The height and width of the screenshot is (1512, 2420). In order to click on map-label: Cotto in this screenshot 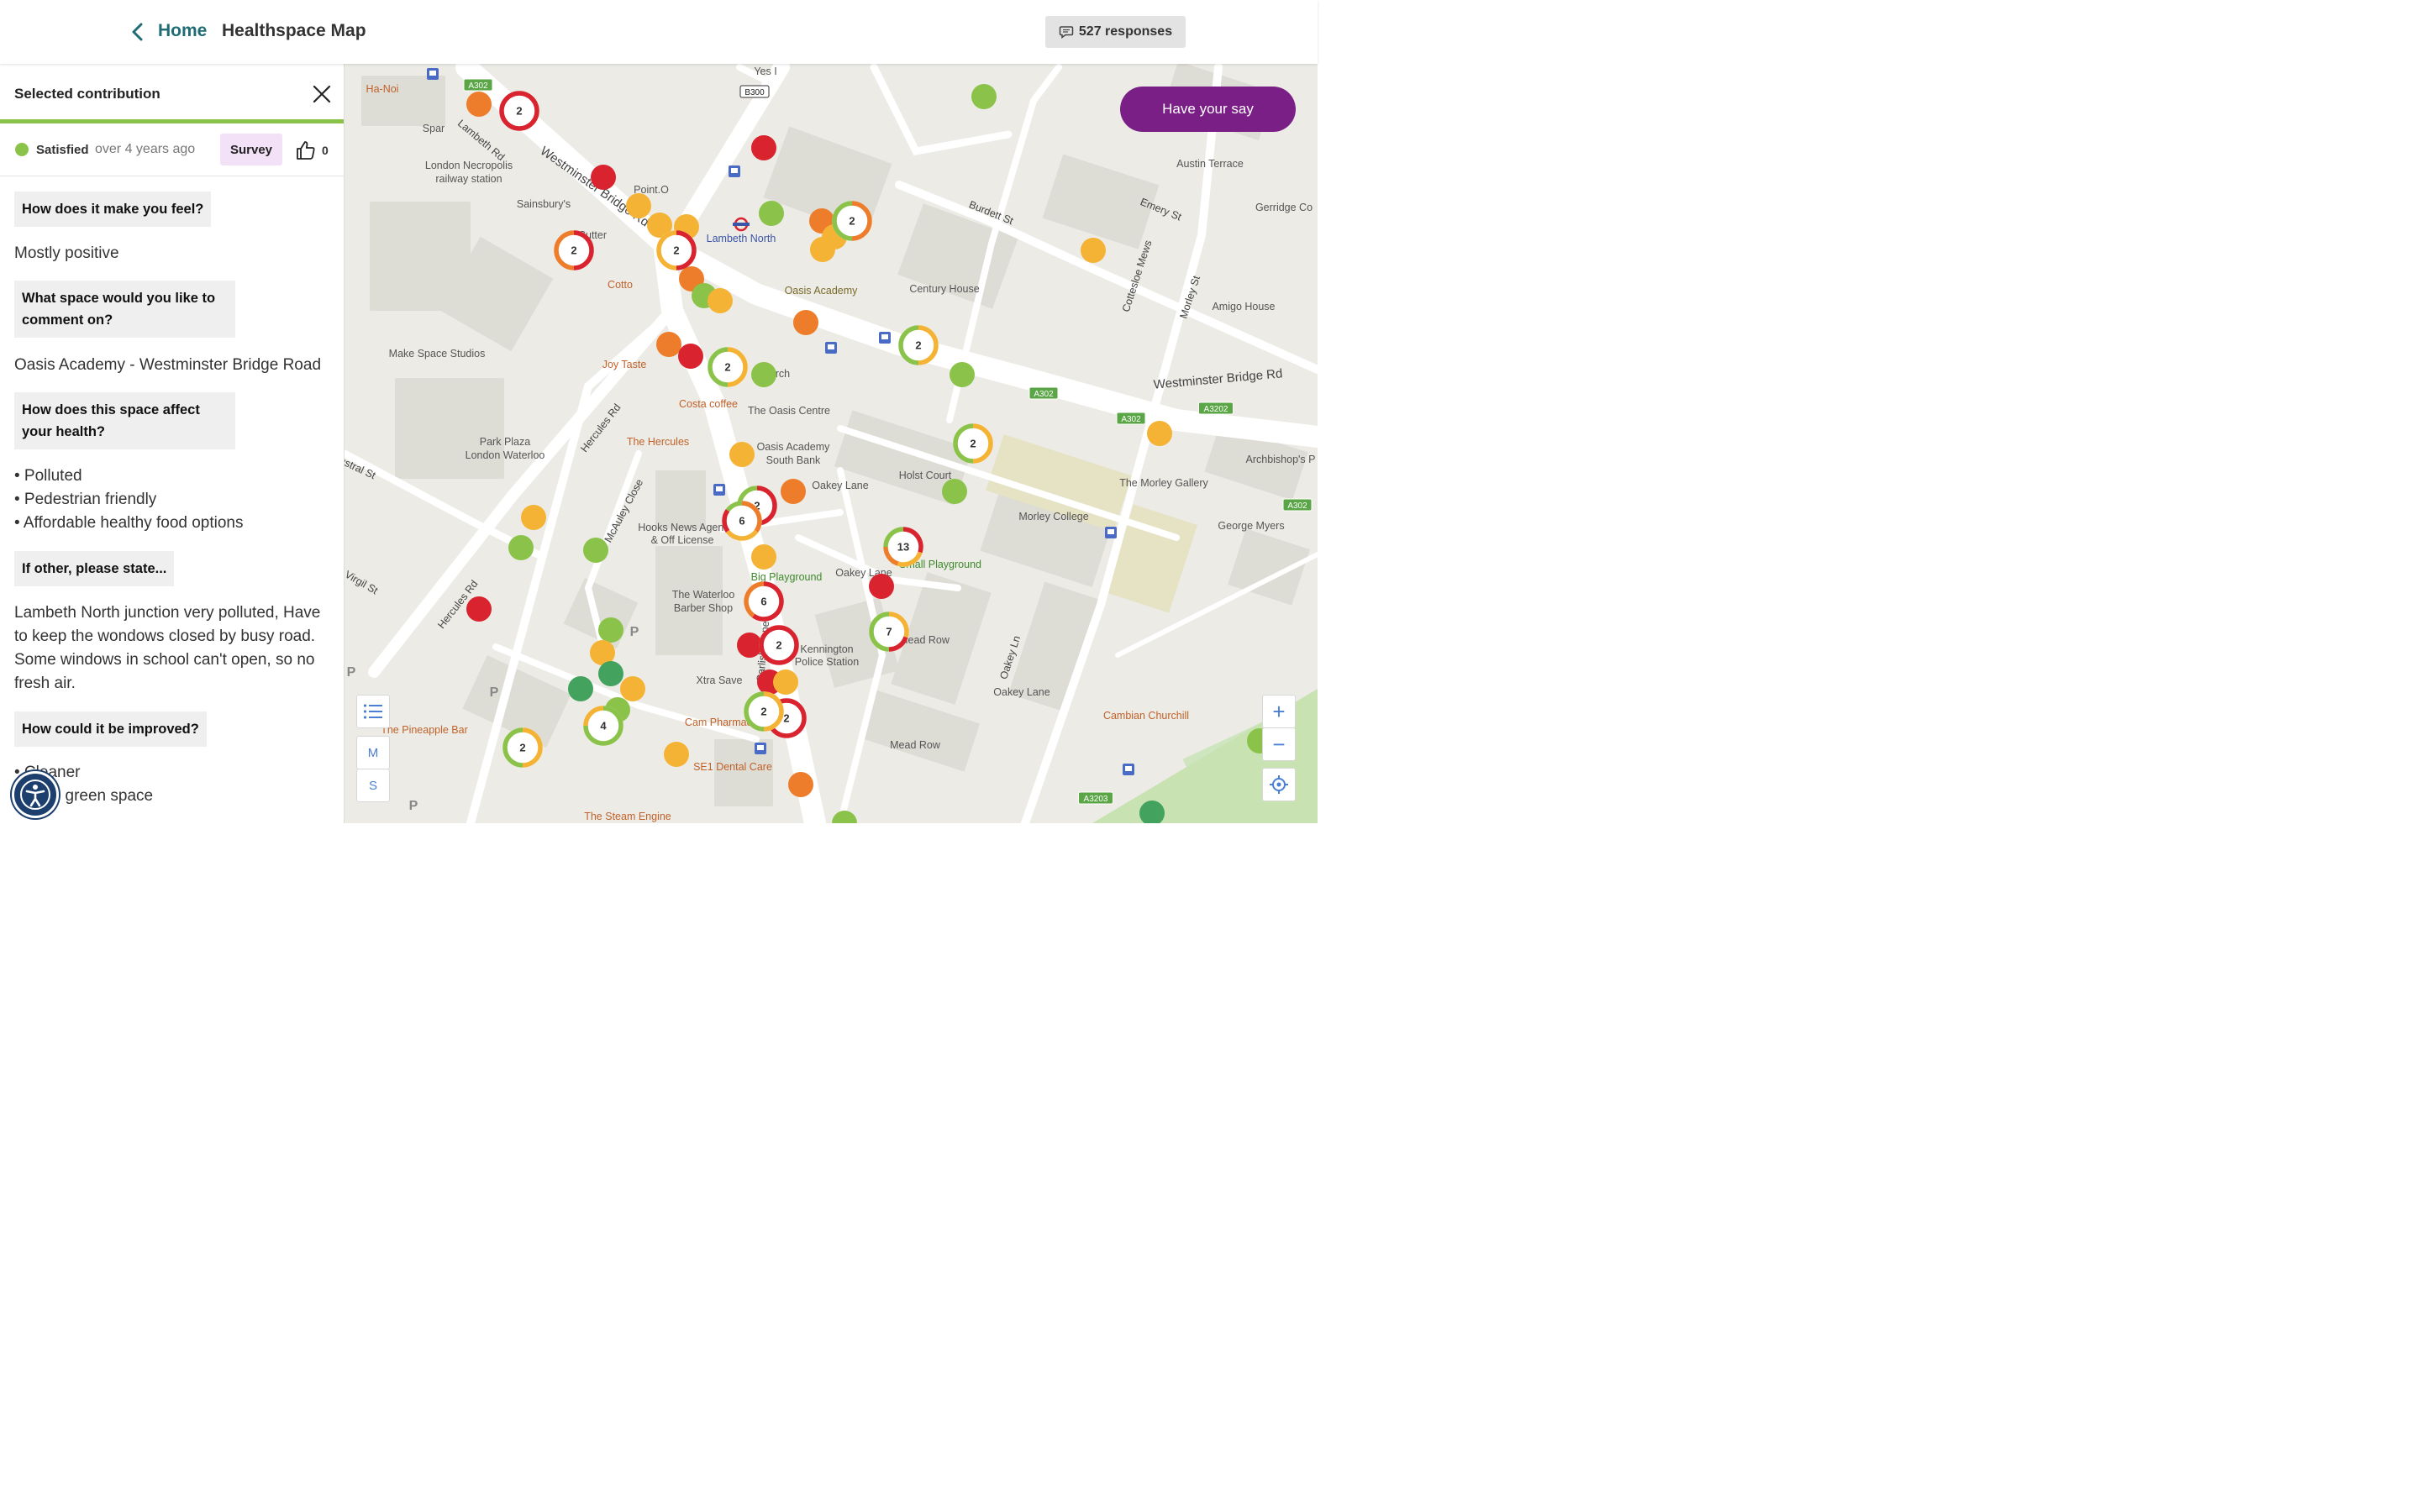, I will do `click(620, 285)`.